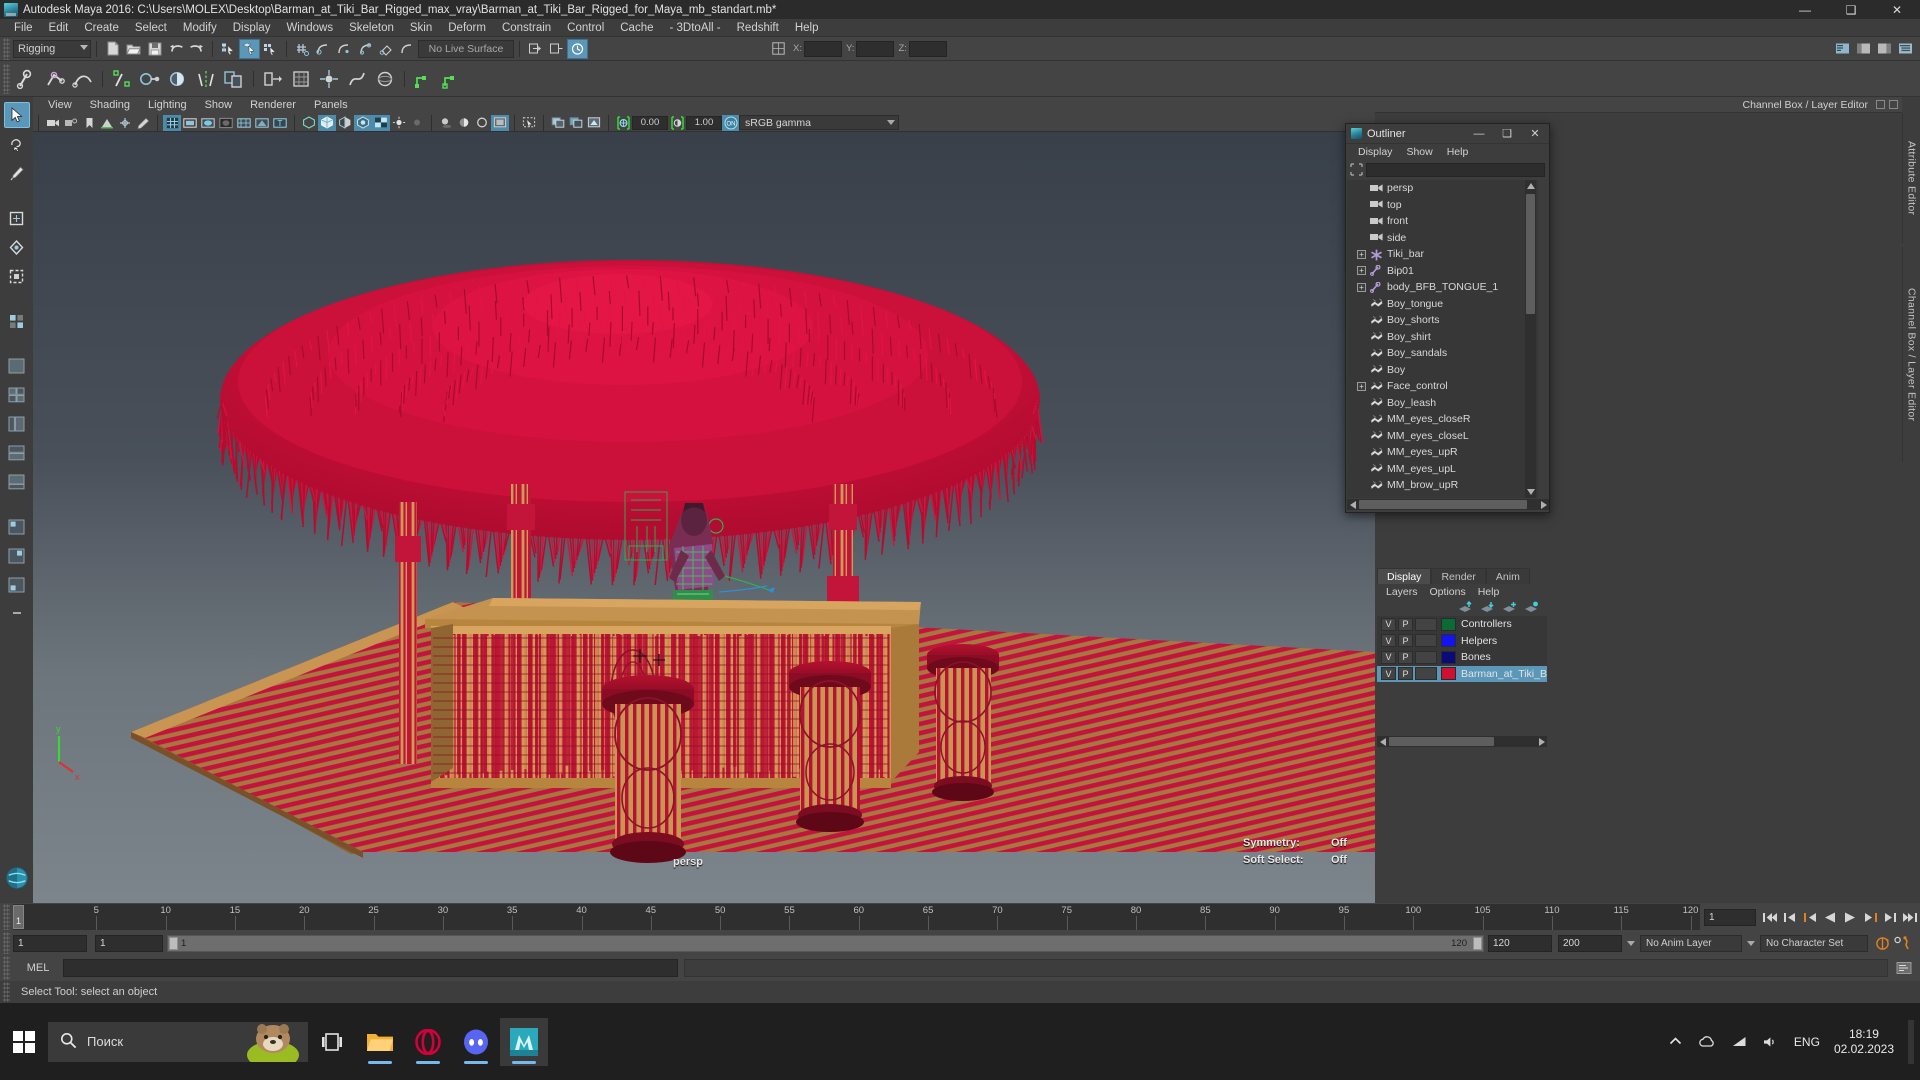 This screenshot has height=1080, width=1920. Describe the element at coordinates (380, 1042) in the screenshot. I see `file-explorer-icon` at that location.